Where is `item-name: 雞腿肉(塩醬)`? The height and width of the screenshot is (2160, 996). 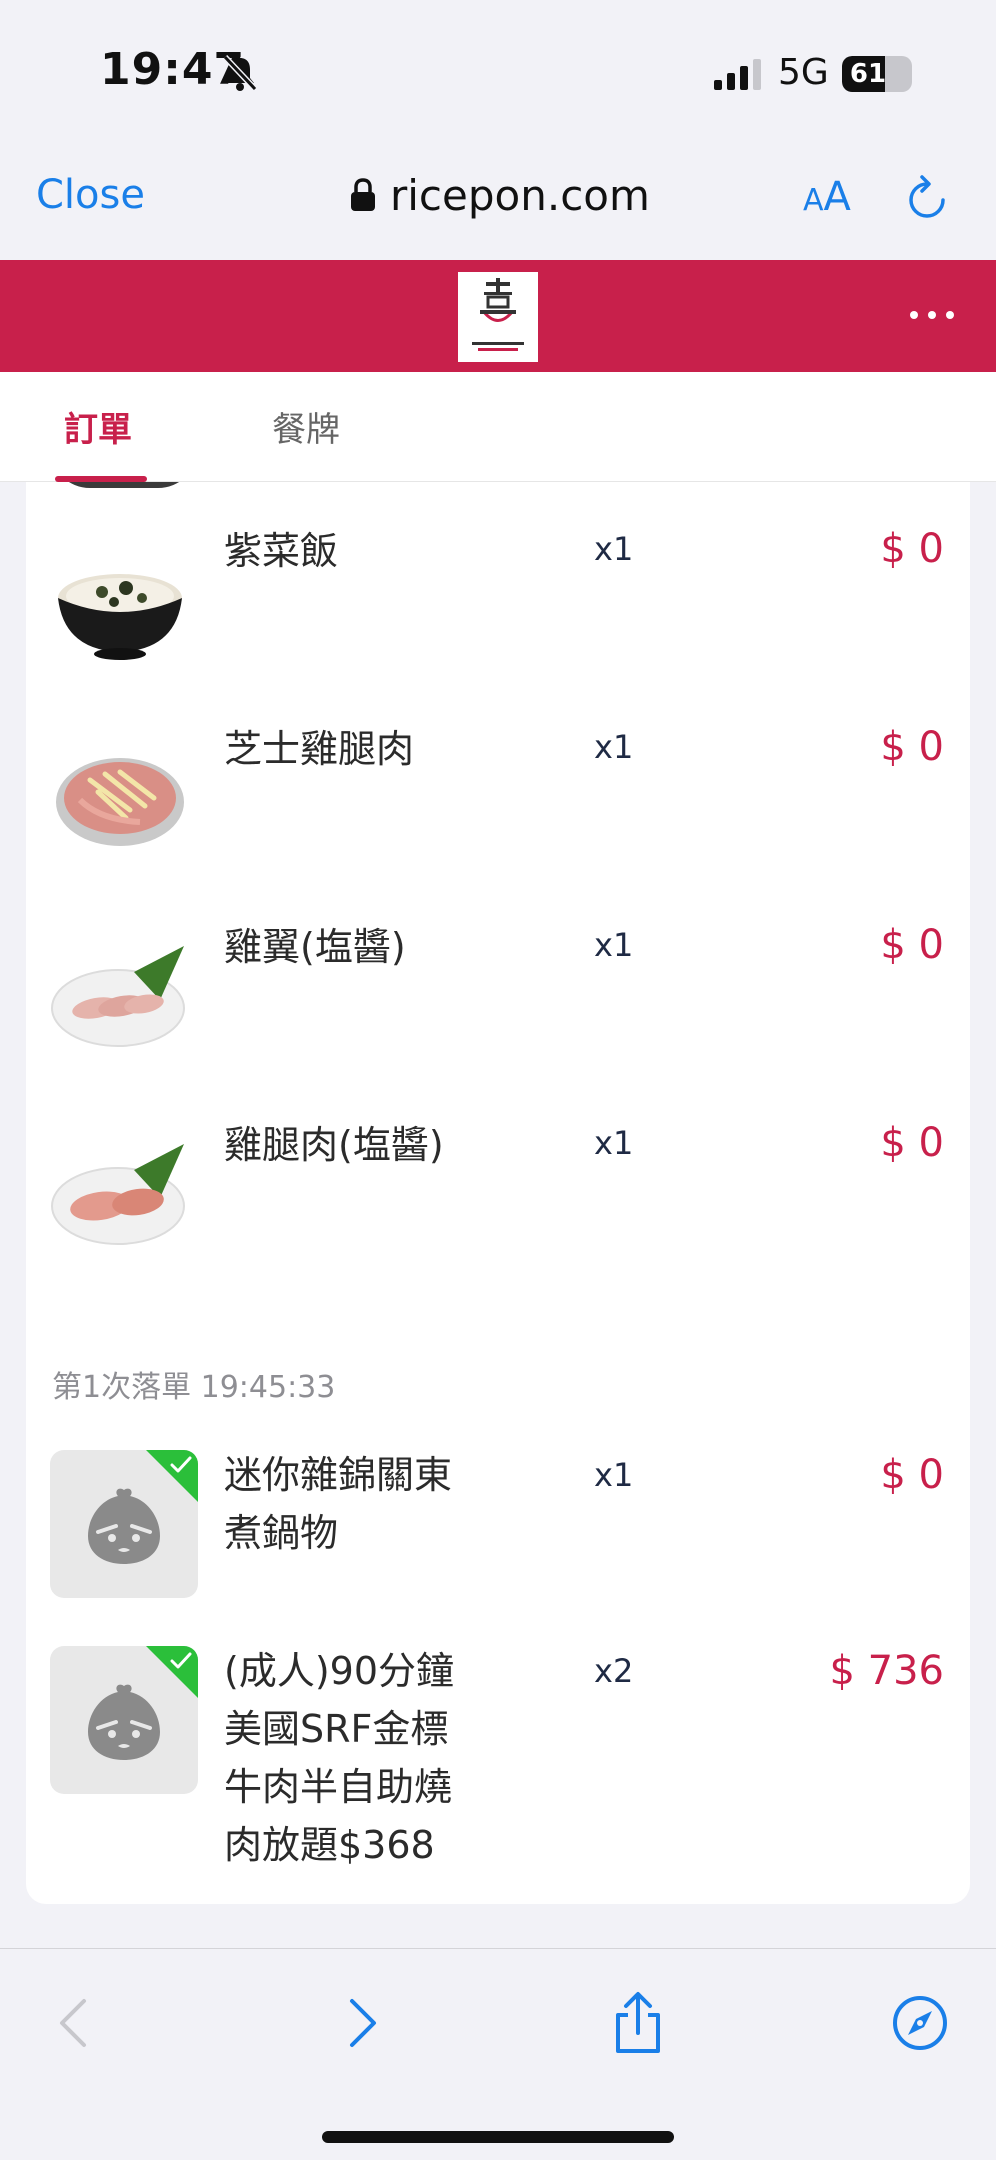
item-name: 雞腿肉(塩醬) is located at coordinates (334, 1145).